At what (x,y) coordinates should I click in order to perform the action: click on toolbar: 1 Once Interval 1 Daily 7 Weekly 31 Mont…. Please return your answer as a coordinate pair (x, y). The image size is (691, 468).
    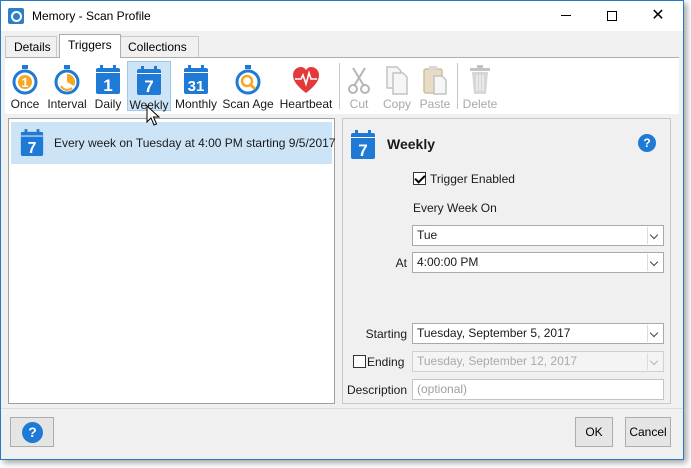
    Looking at the image, I should click on (342, 86).